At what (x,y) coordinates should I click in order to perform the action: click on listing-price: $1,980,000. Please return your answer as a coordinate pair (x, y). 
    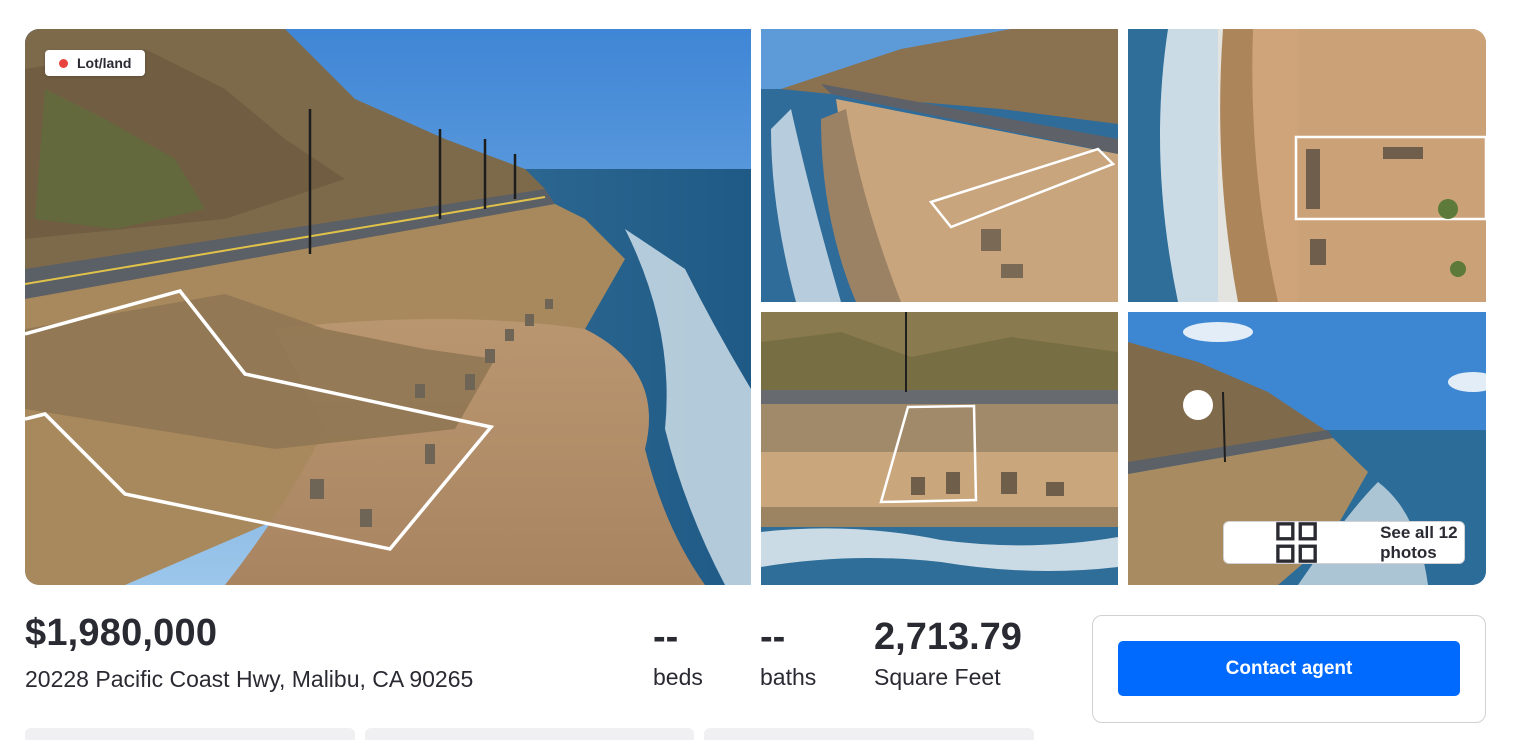
    Looking at the image, I should click on (121, 633).